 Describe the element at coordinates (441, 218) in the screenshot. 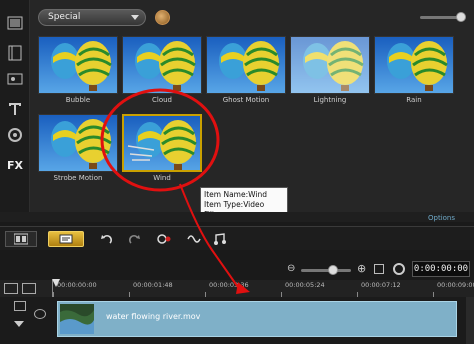

I see `options-button: Options` at that location.